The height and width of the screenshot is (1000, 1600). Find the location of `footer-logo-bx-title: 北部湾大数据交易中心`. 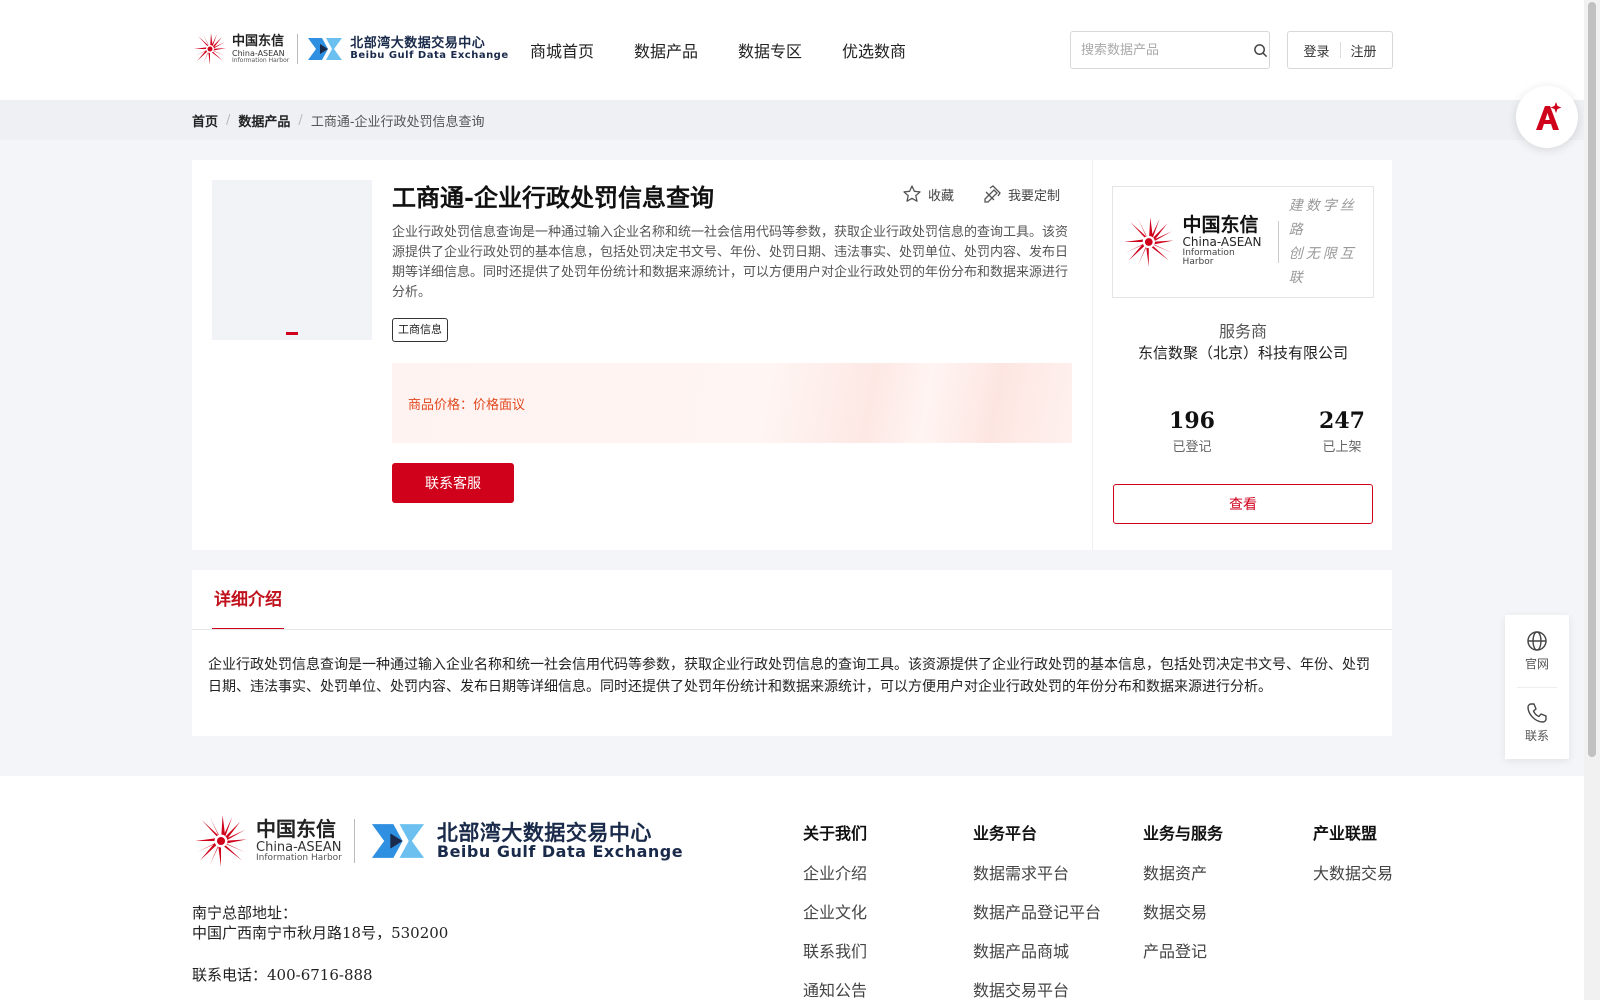

footer-logo-bx-title: 北部湾大数据交易中心 is located at coordinates (544, 832).